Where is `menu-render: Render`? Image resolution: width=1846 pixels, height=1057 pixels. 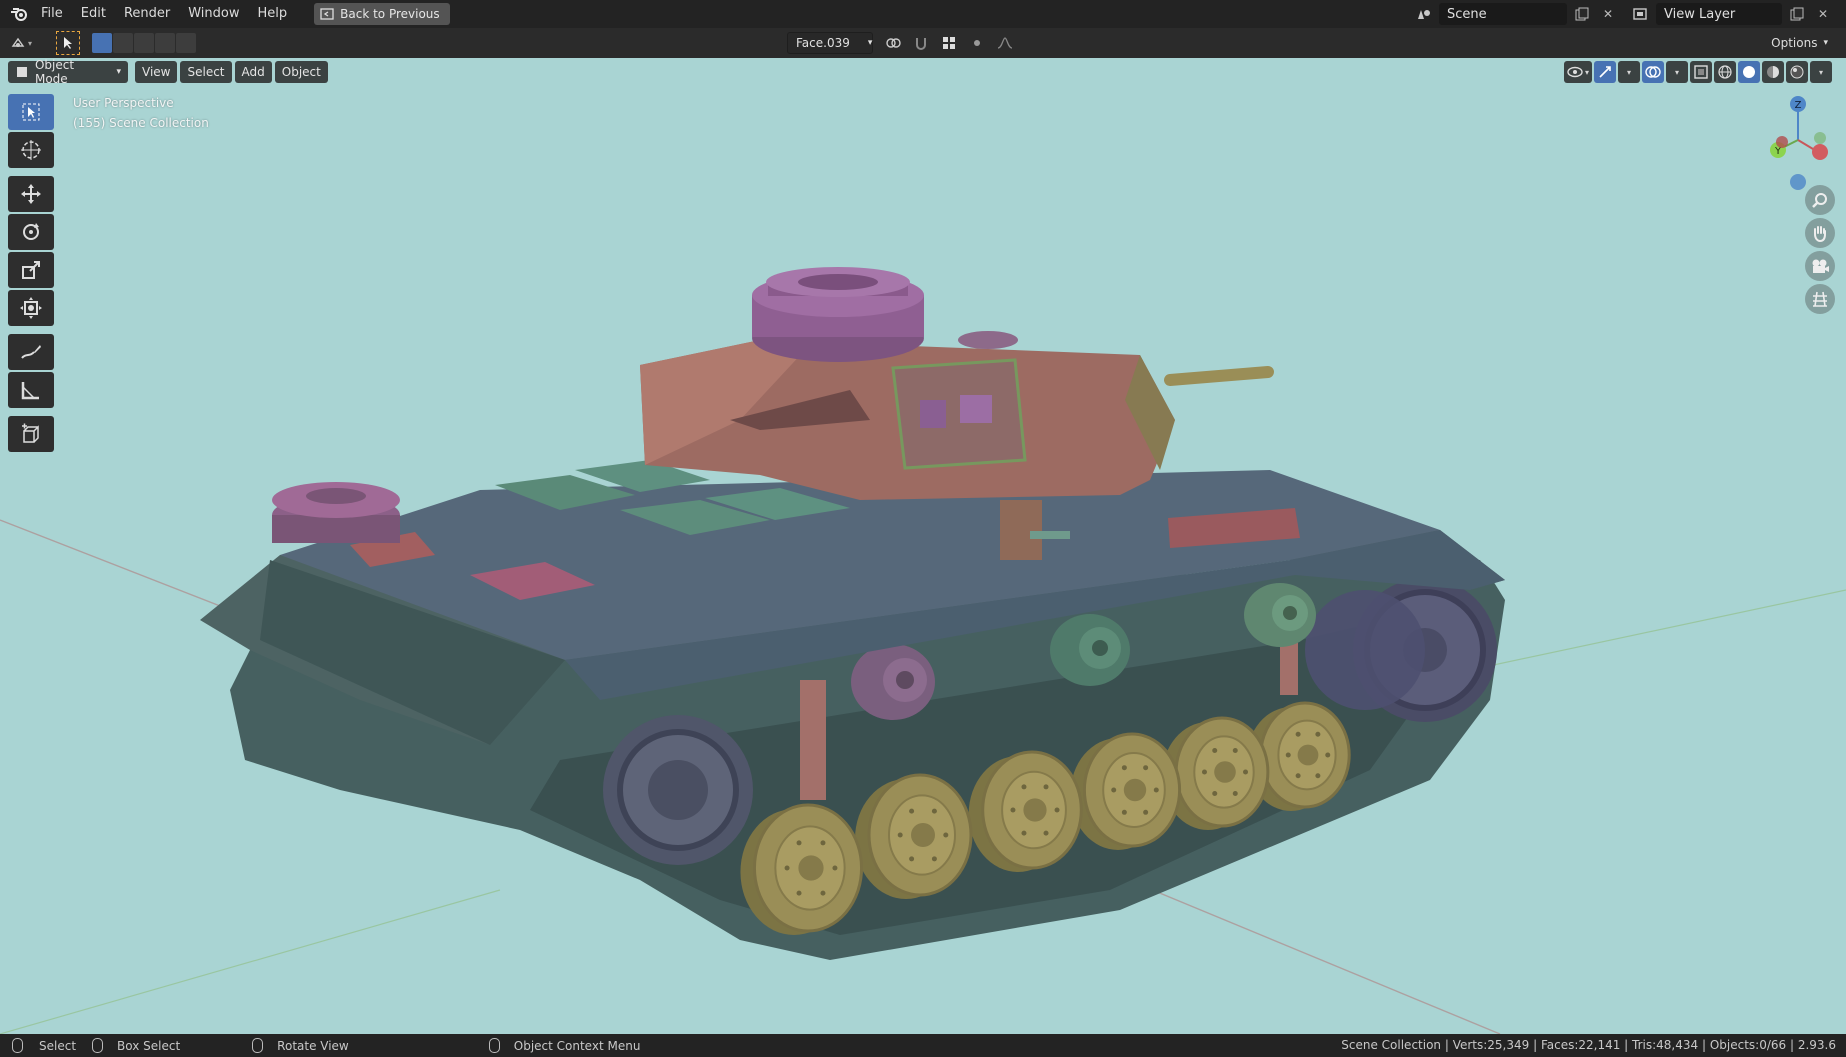
menu-render: Render is located at coordinates (147, 14).